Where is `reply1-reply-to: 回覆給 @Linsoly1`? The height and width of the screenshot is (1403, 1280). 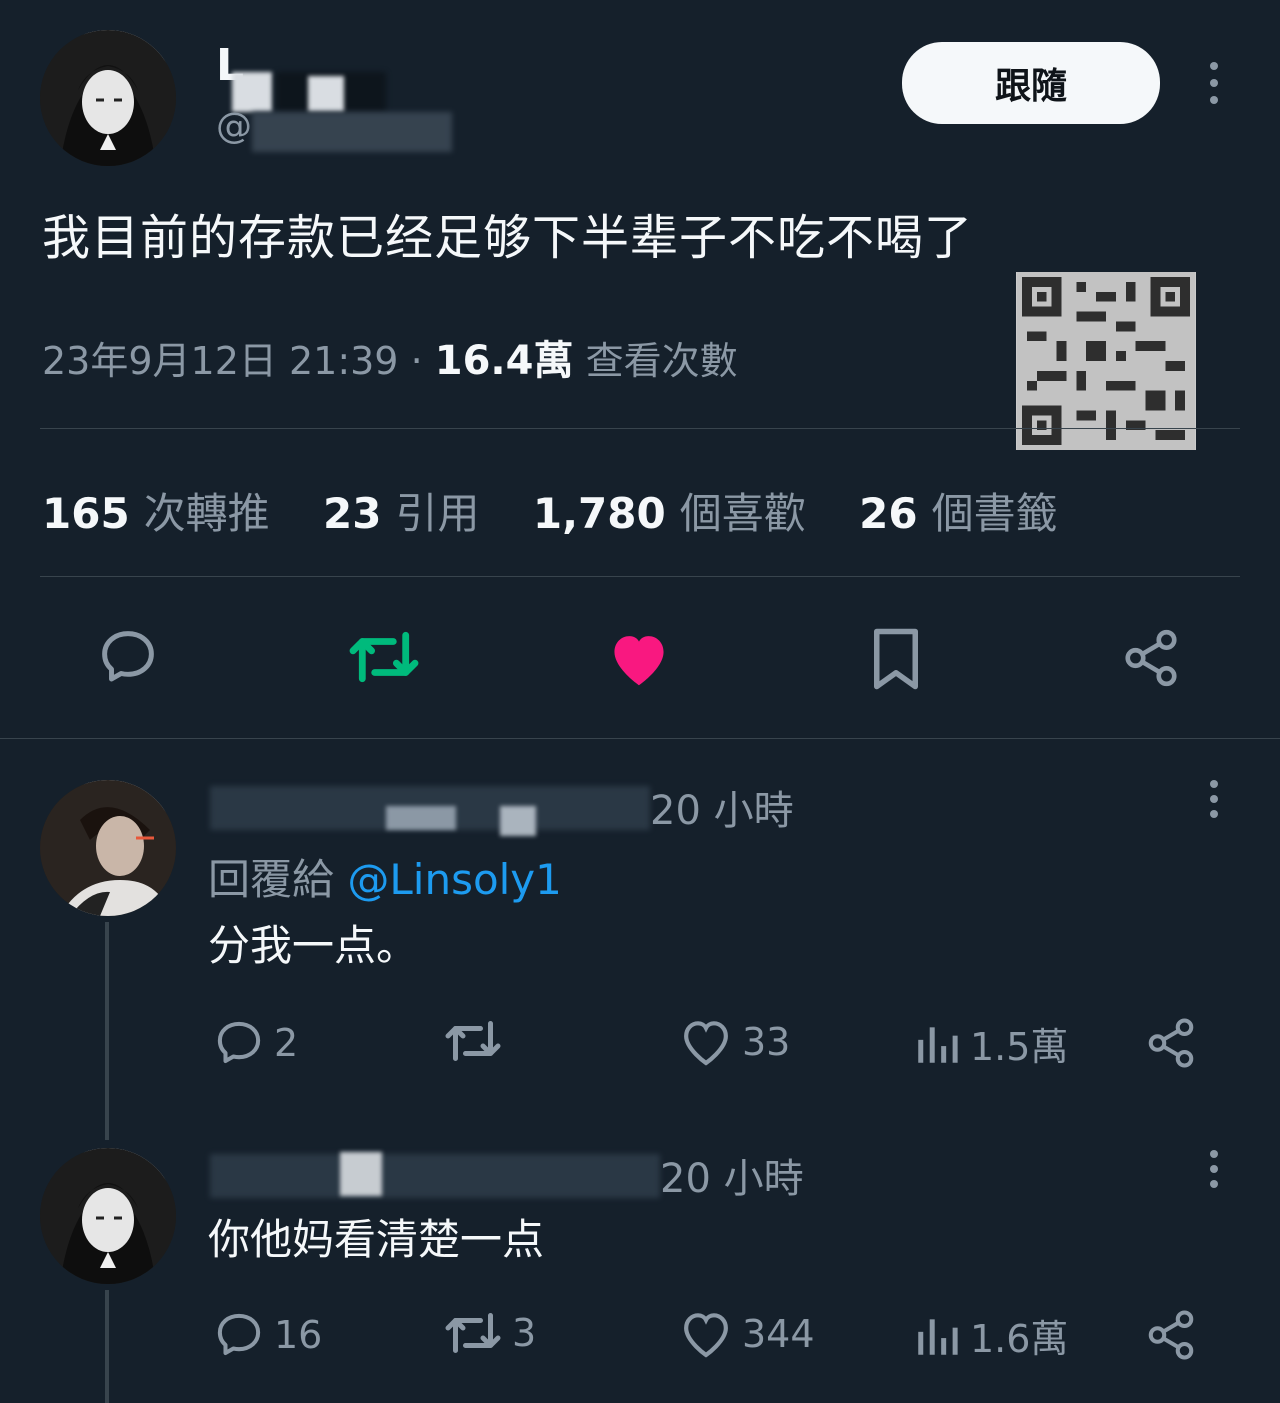 reply1-reply-to: 回覆給 @Linsoly1 is located at coordinates (385, 879).